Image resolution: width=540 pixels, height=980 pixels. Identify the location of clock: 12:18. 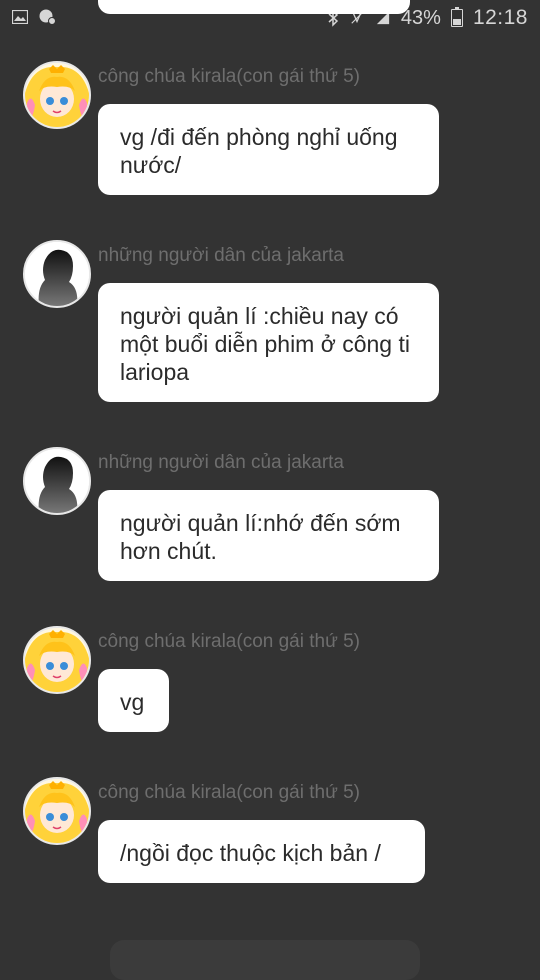
(500, 17).